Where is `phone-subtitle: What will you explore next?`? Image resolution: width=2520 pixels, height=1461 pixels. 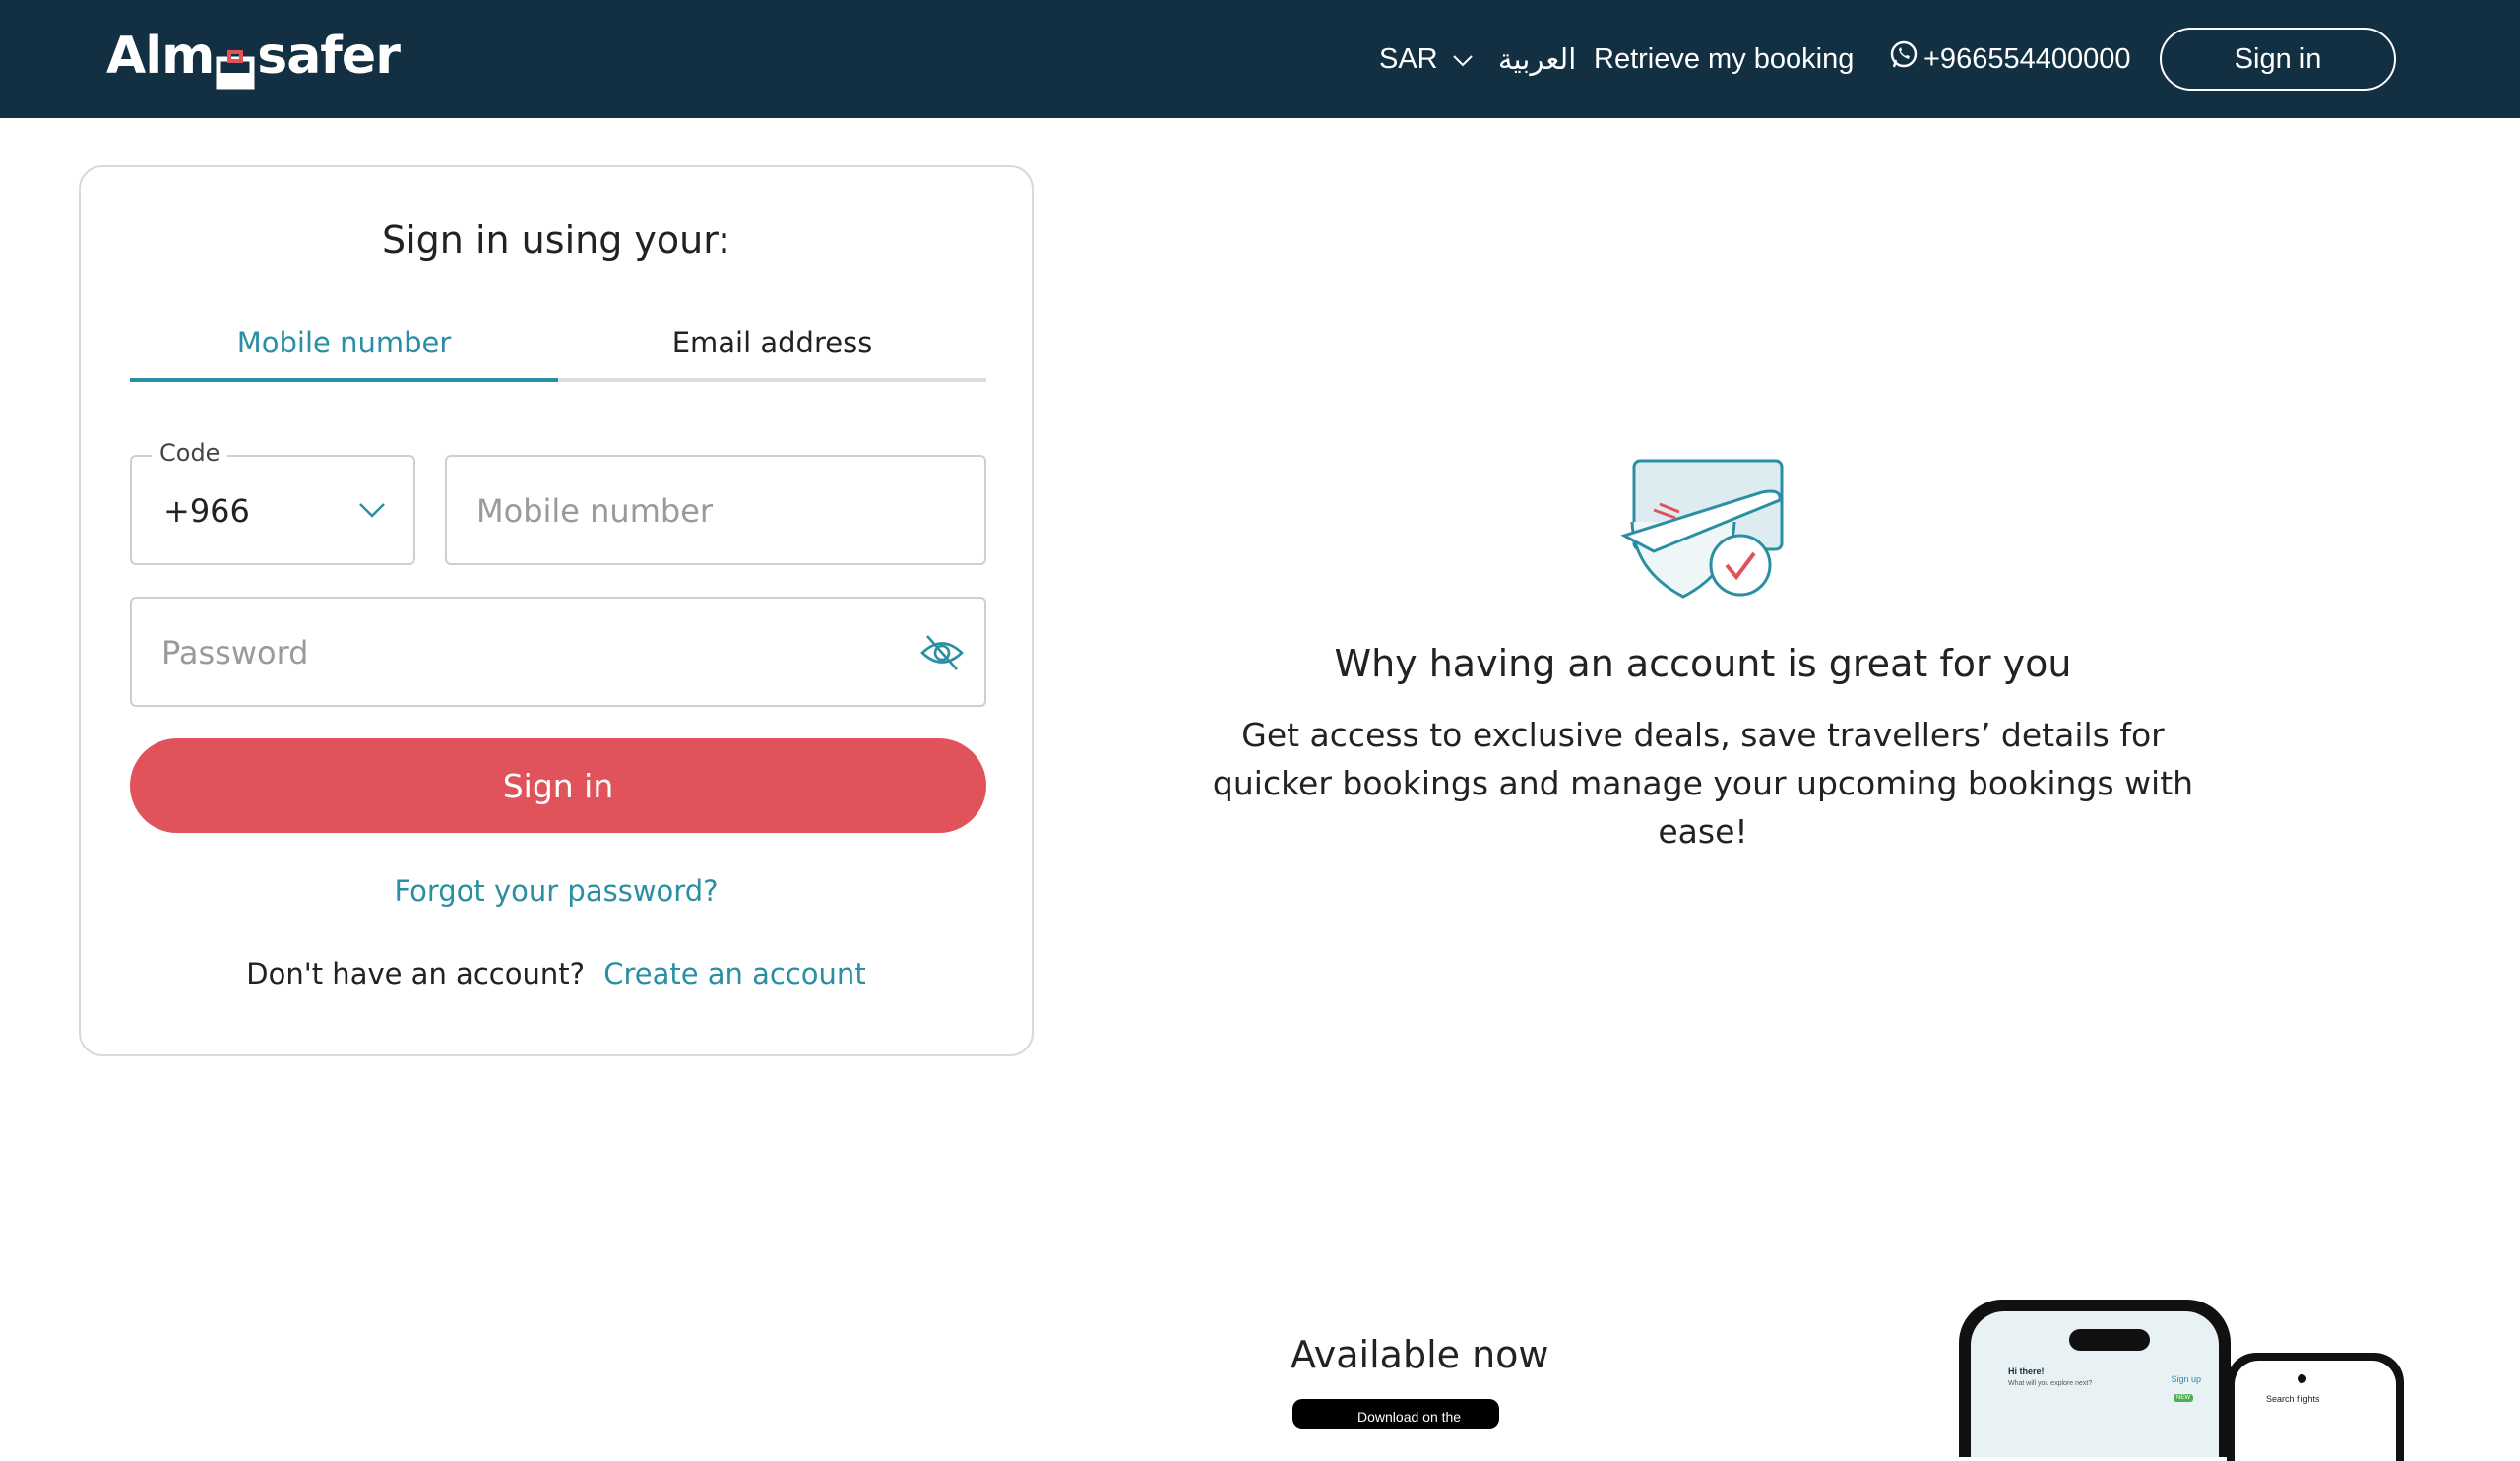 phone-subtitle: What will you explore next? is located at coordinates (2050, 1383).